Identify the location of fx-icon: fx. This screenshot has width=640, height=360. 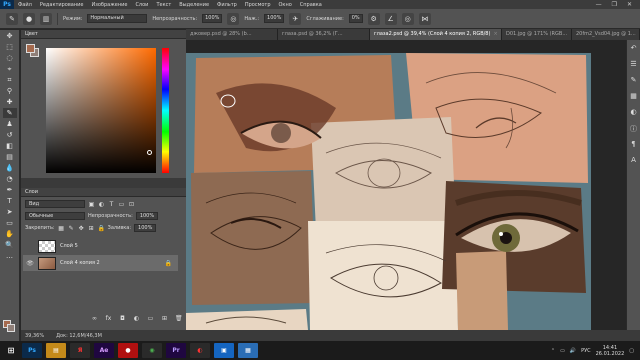
(108, 318).